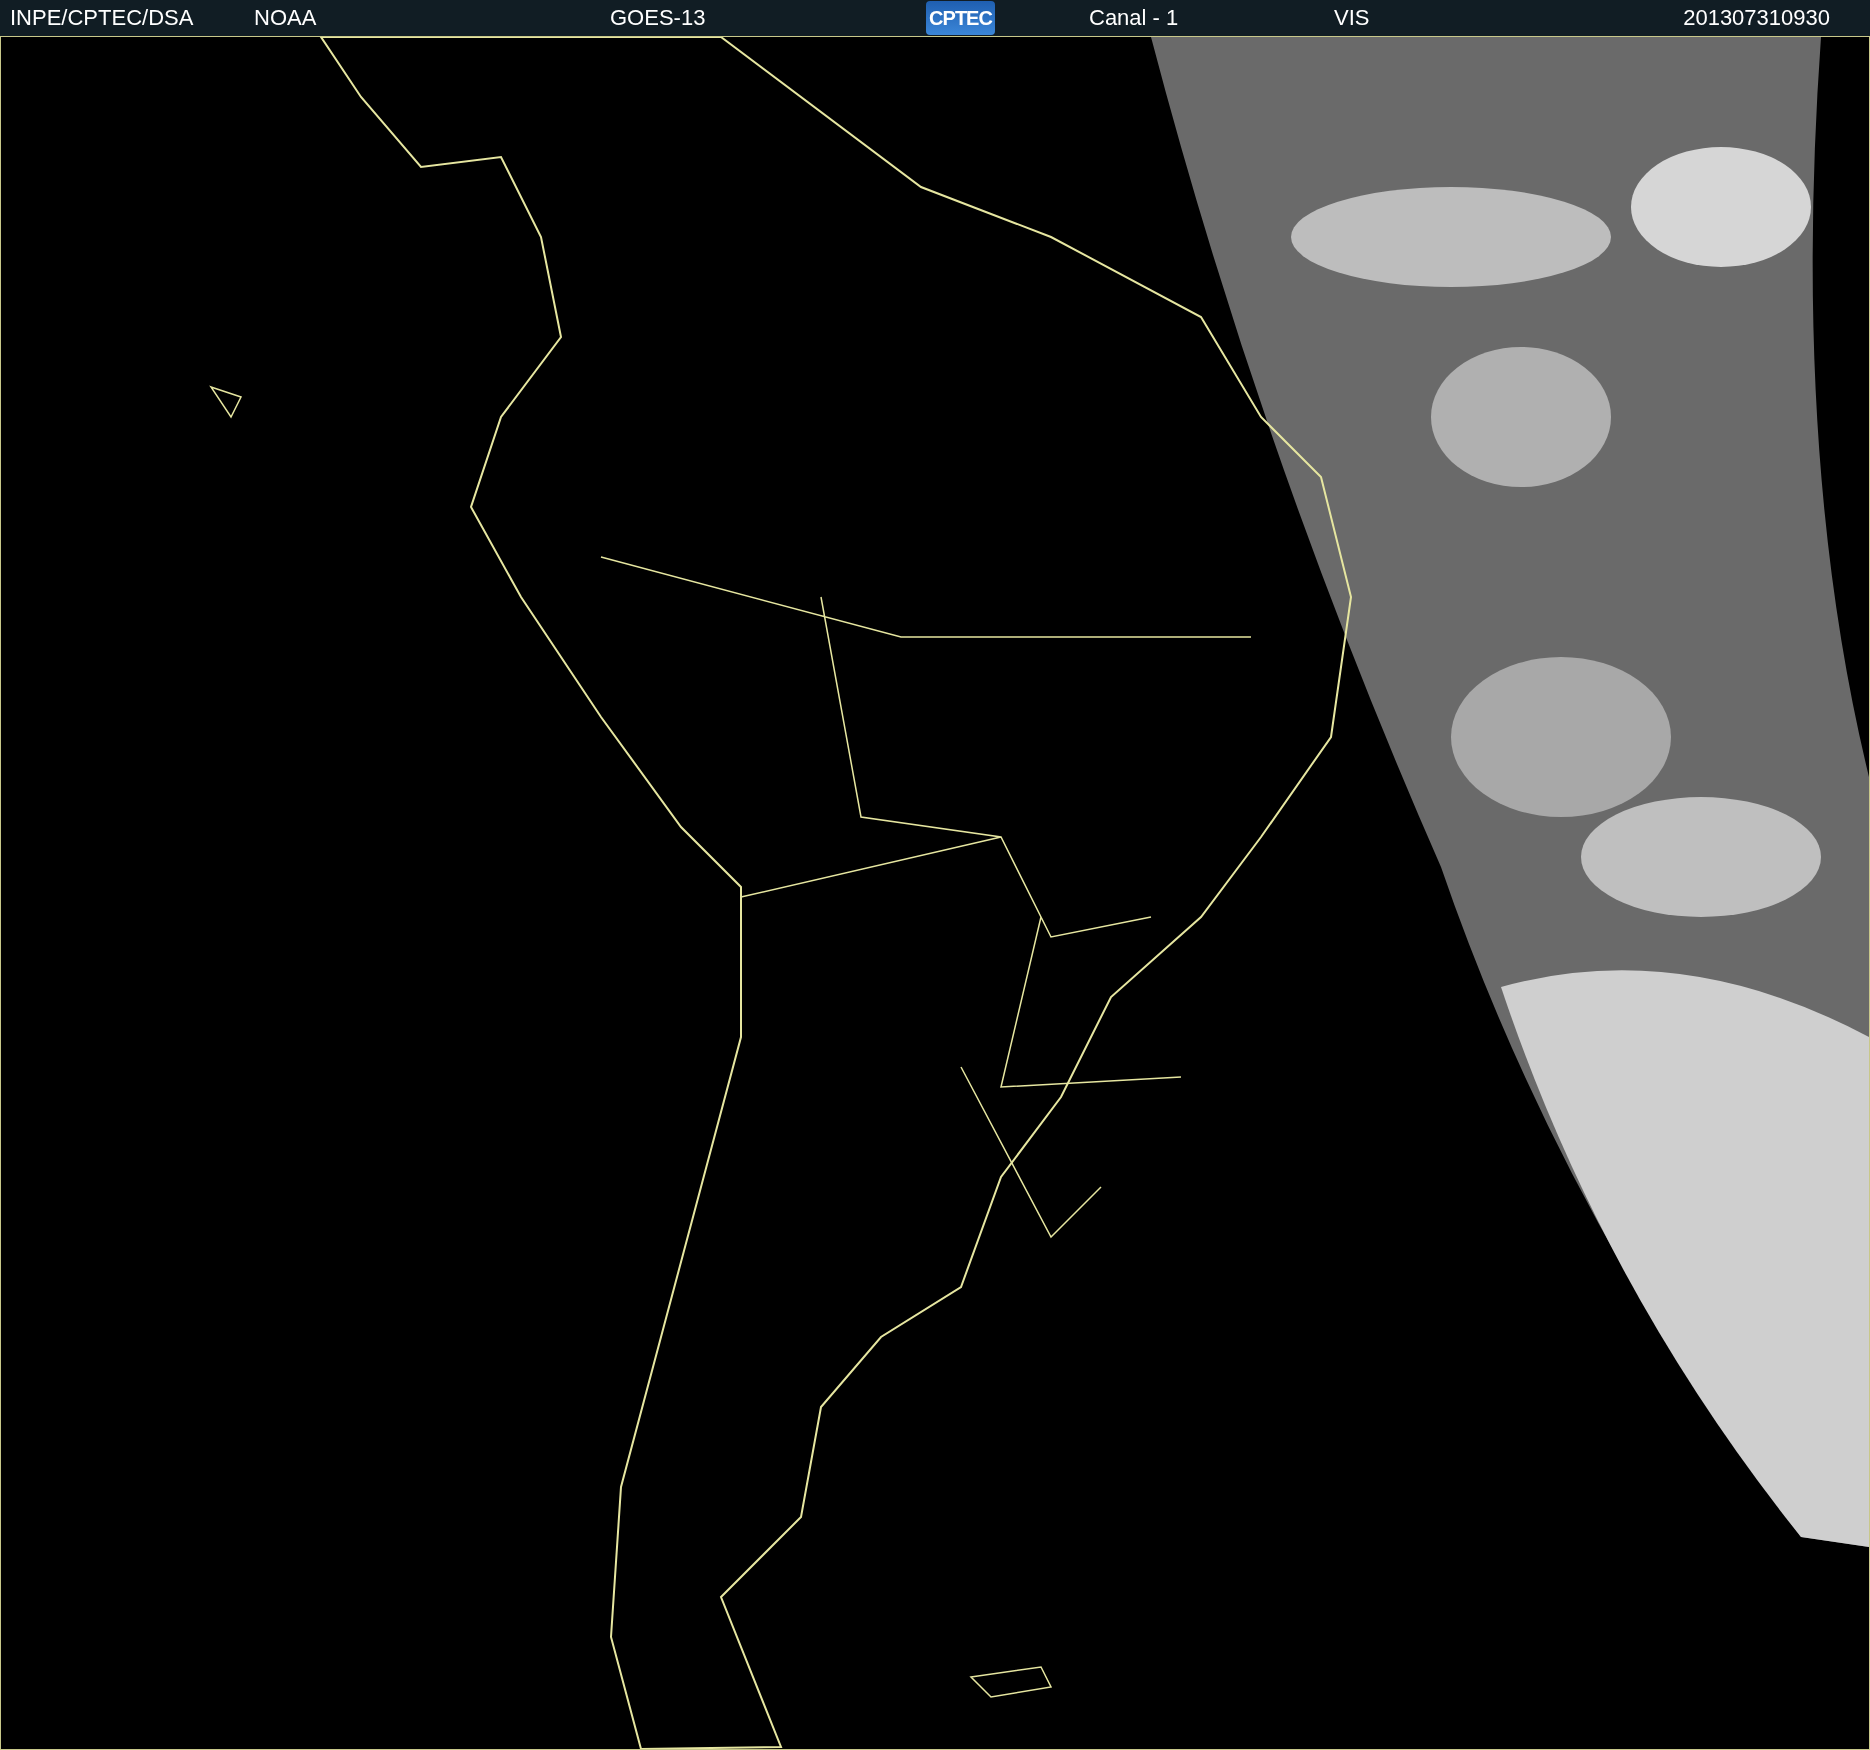  I want to click on satellite-label: GOES-13, so click(658, 18).